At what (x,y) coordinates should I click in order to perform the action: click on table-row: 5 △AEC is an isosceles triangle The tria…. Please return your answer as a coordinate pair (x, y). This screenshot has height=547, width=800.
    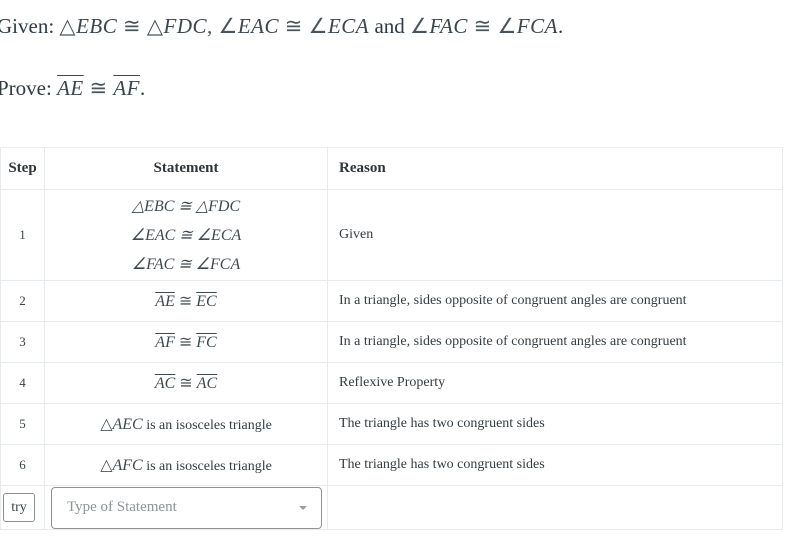
    Looking at the image, I should click on (391, 424).